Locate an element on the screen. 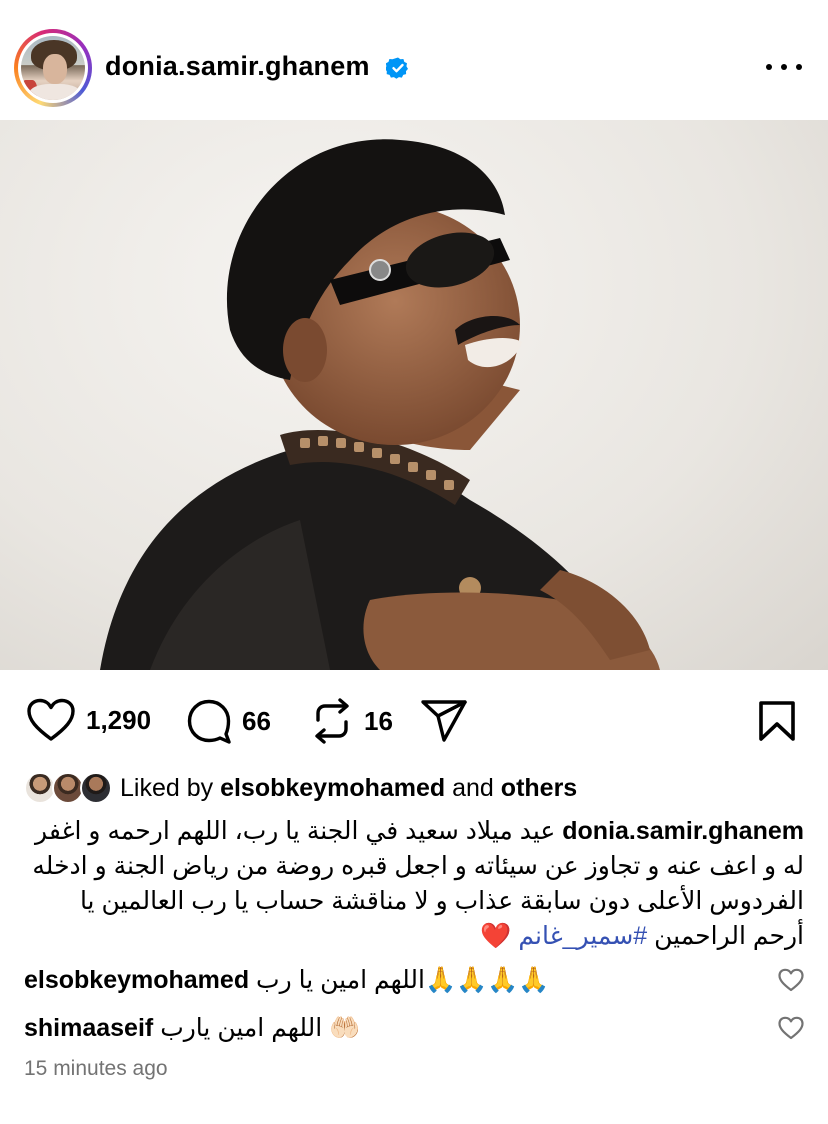 The width and height of the screenshot is (828, 1124). red-heart-emoji: ❤️ is located at coordinates (496, 936).